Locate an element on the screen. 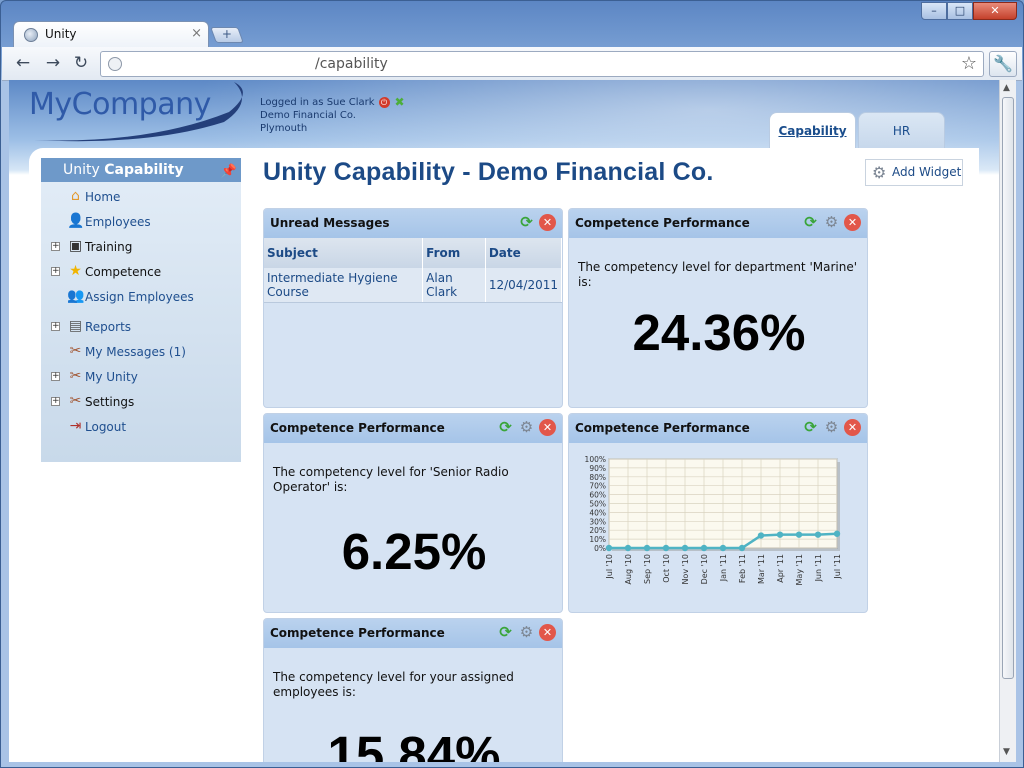  add-widget-button: ⚙ Add Widget is located at coordinates (914, 172).